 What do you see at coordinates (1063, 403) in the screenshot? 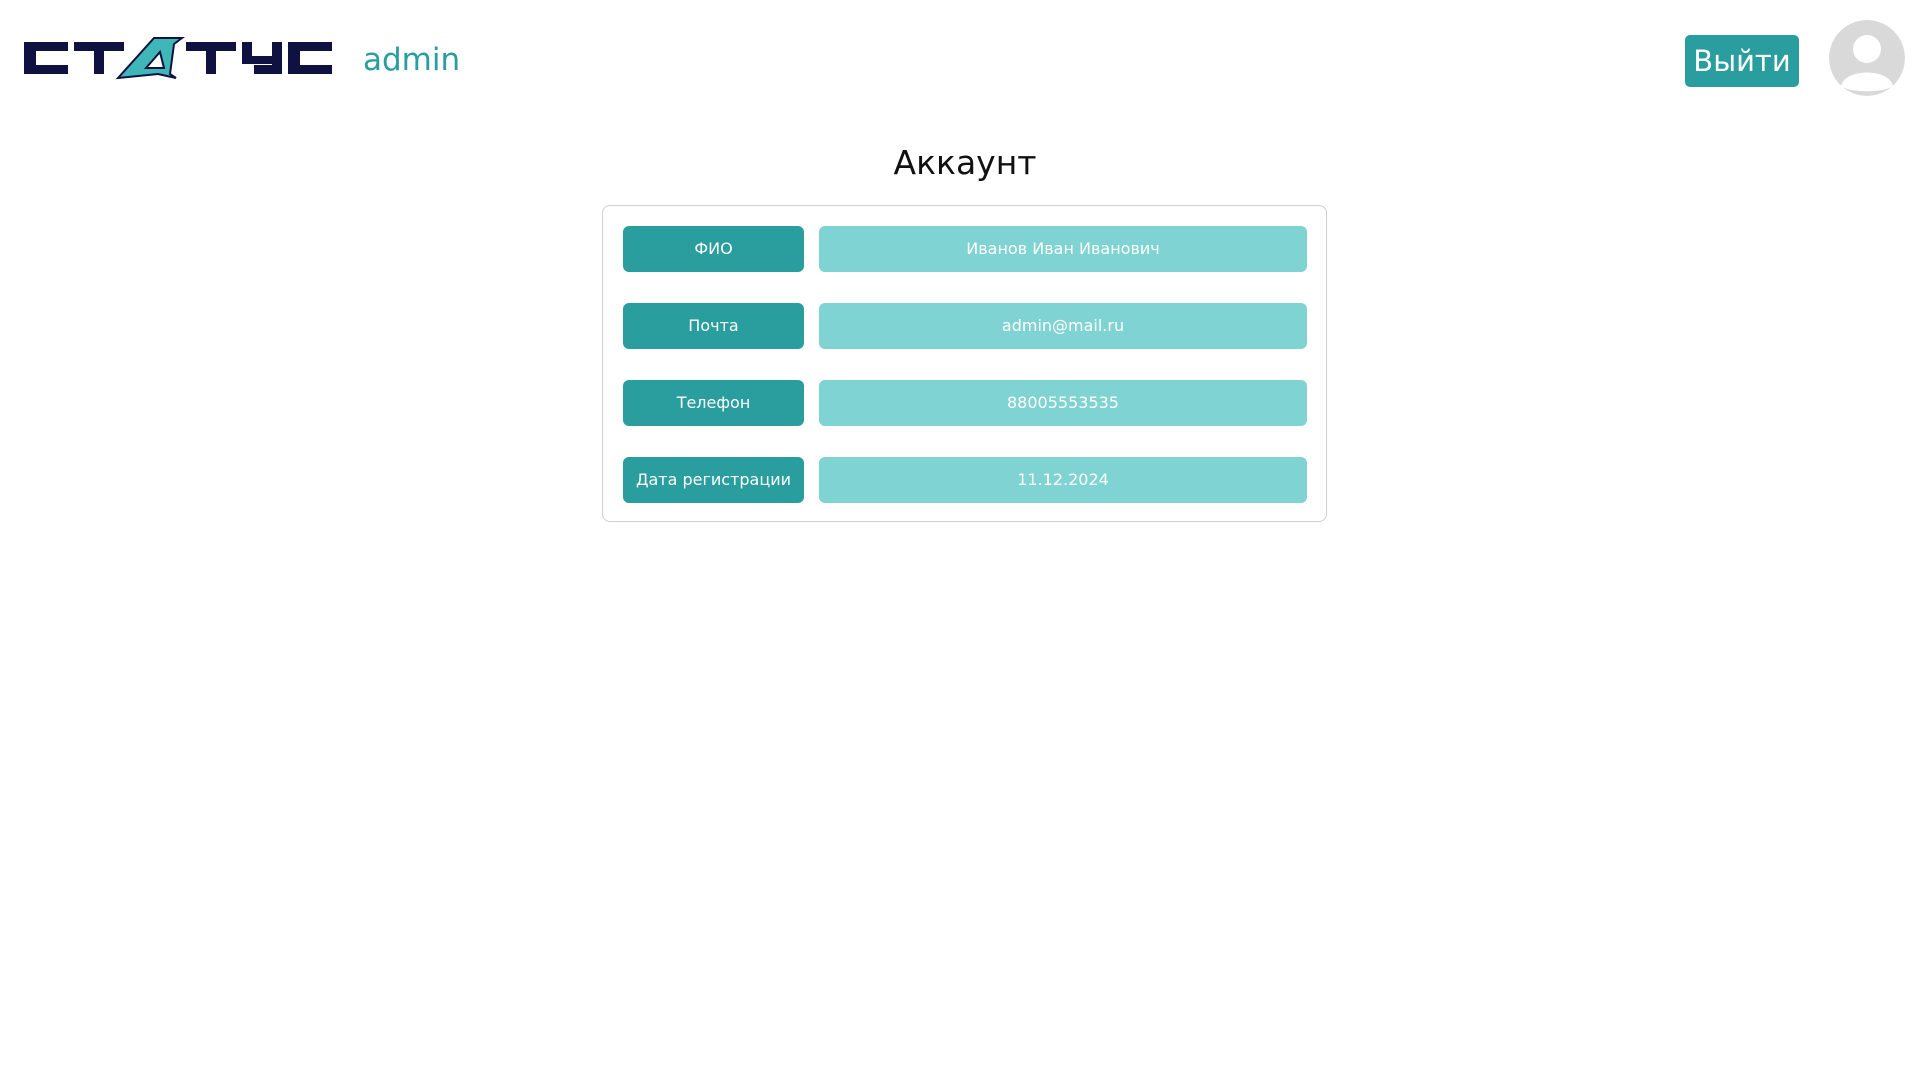
I see `field-value-phone: 88005553535` at bounding box center [1063, 403].